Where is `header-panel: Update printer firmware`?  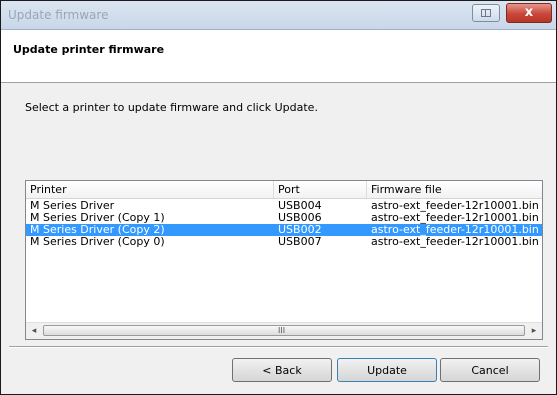
header-panel: Update printer firmware is located at coordinates (278, 56).